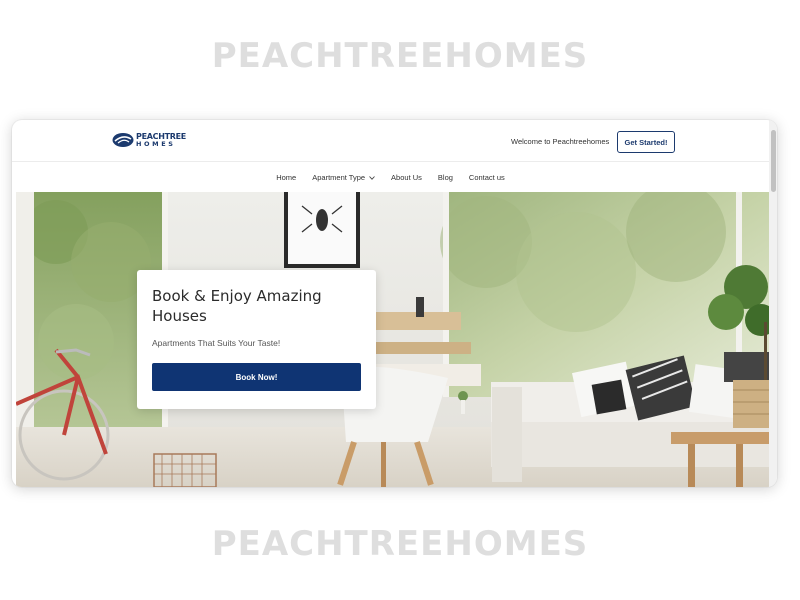 This screenshot has width=800, height=600. I want to click on nav-item-apartment-type: Apartment Type, so click(343, 177).